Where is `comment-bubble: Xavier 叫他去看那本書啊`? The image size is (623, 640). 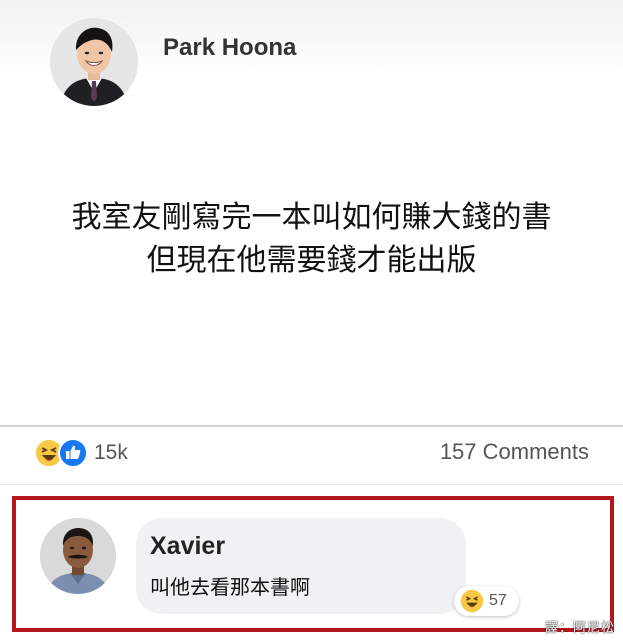
comment-bubble: Xavier 叫他去看那本書啊 is located at coordinates (301, 566).